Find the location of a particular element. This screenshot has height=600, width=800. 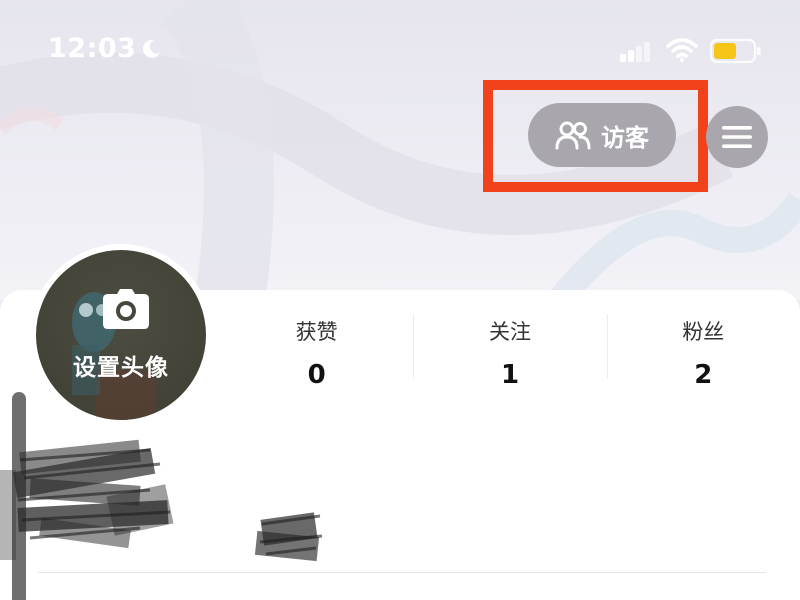

stat-following: 关注 1 is located at coordinates (509, 350).